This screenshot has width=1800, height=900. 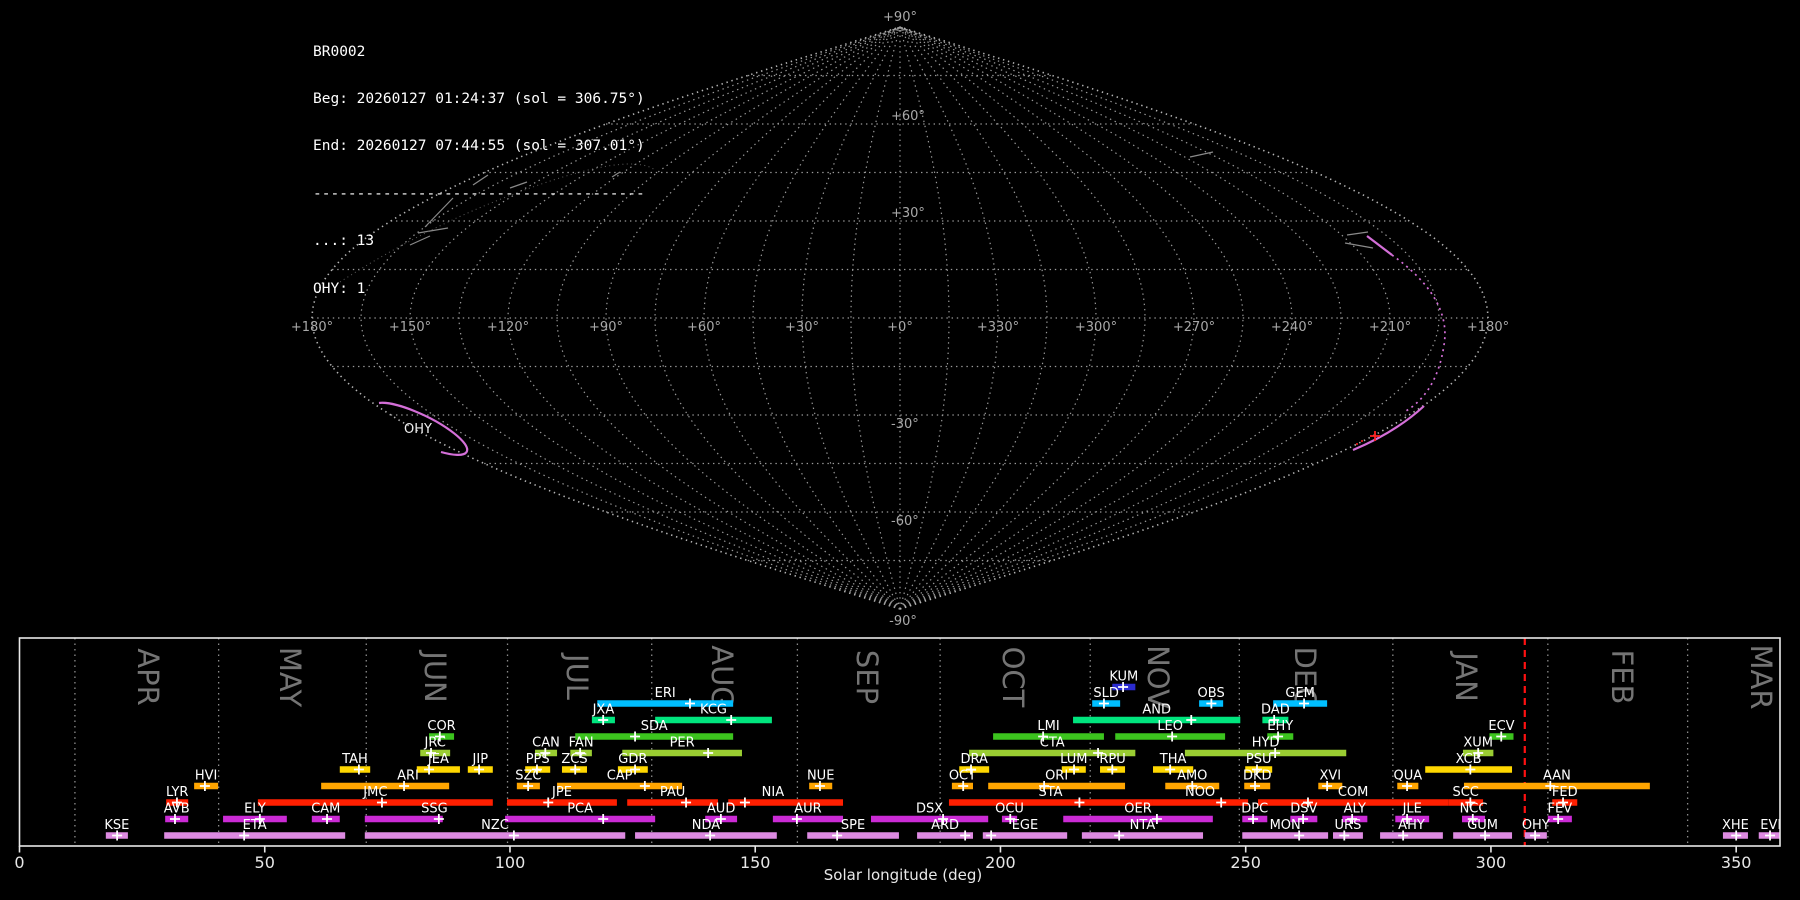 I want to click on month-label-oct: OCT, so click(x=1013, y=677).